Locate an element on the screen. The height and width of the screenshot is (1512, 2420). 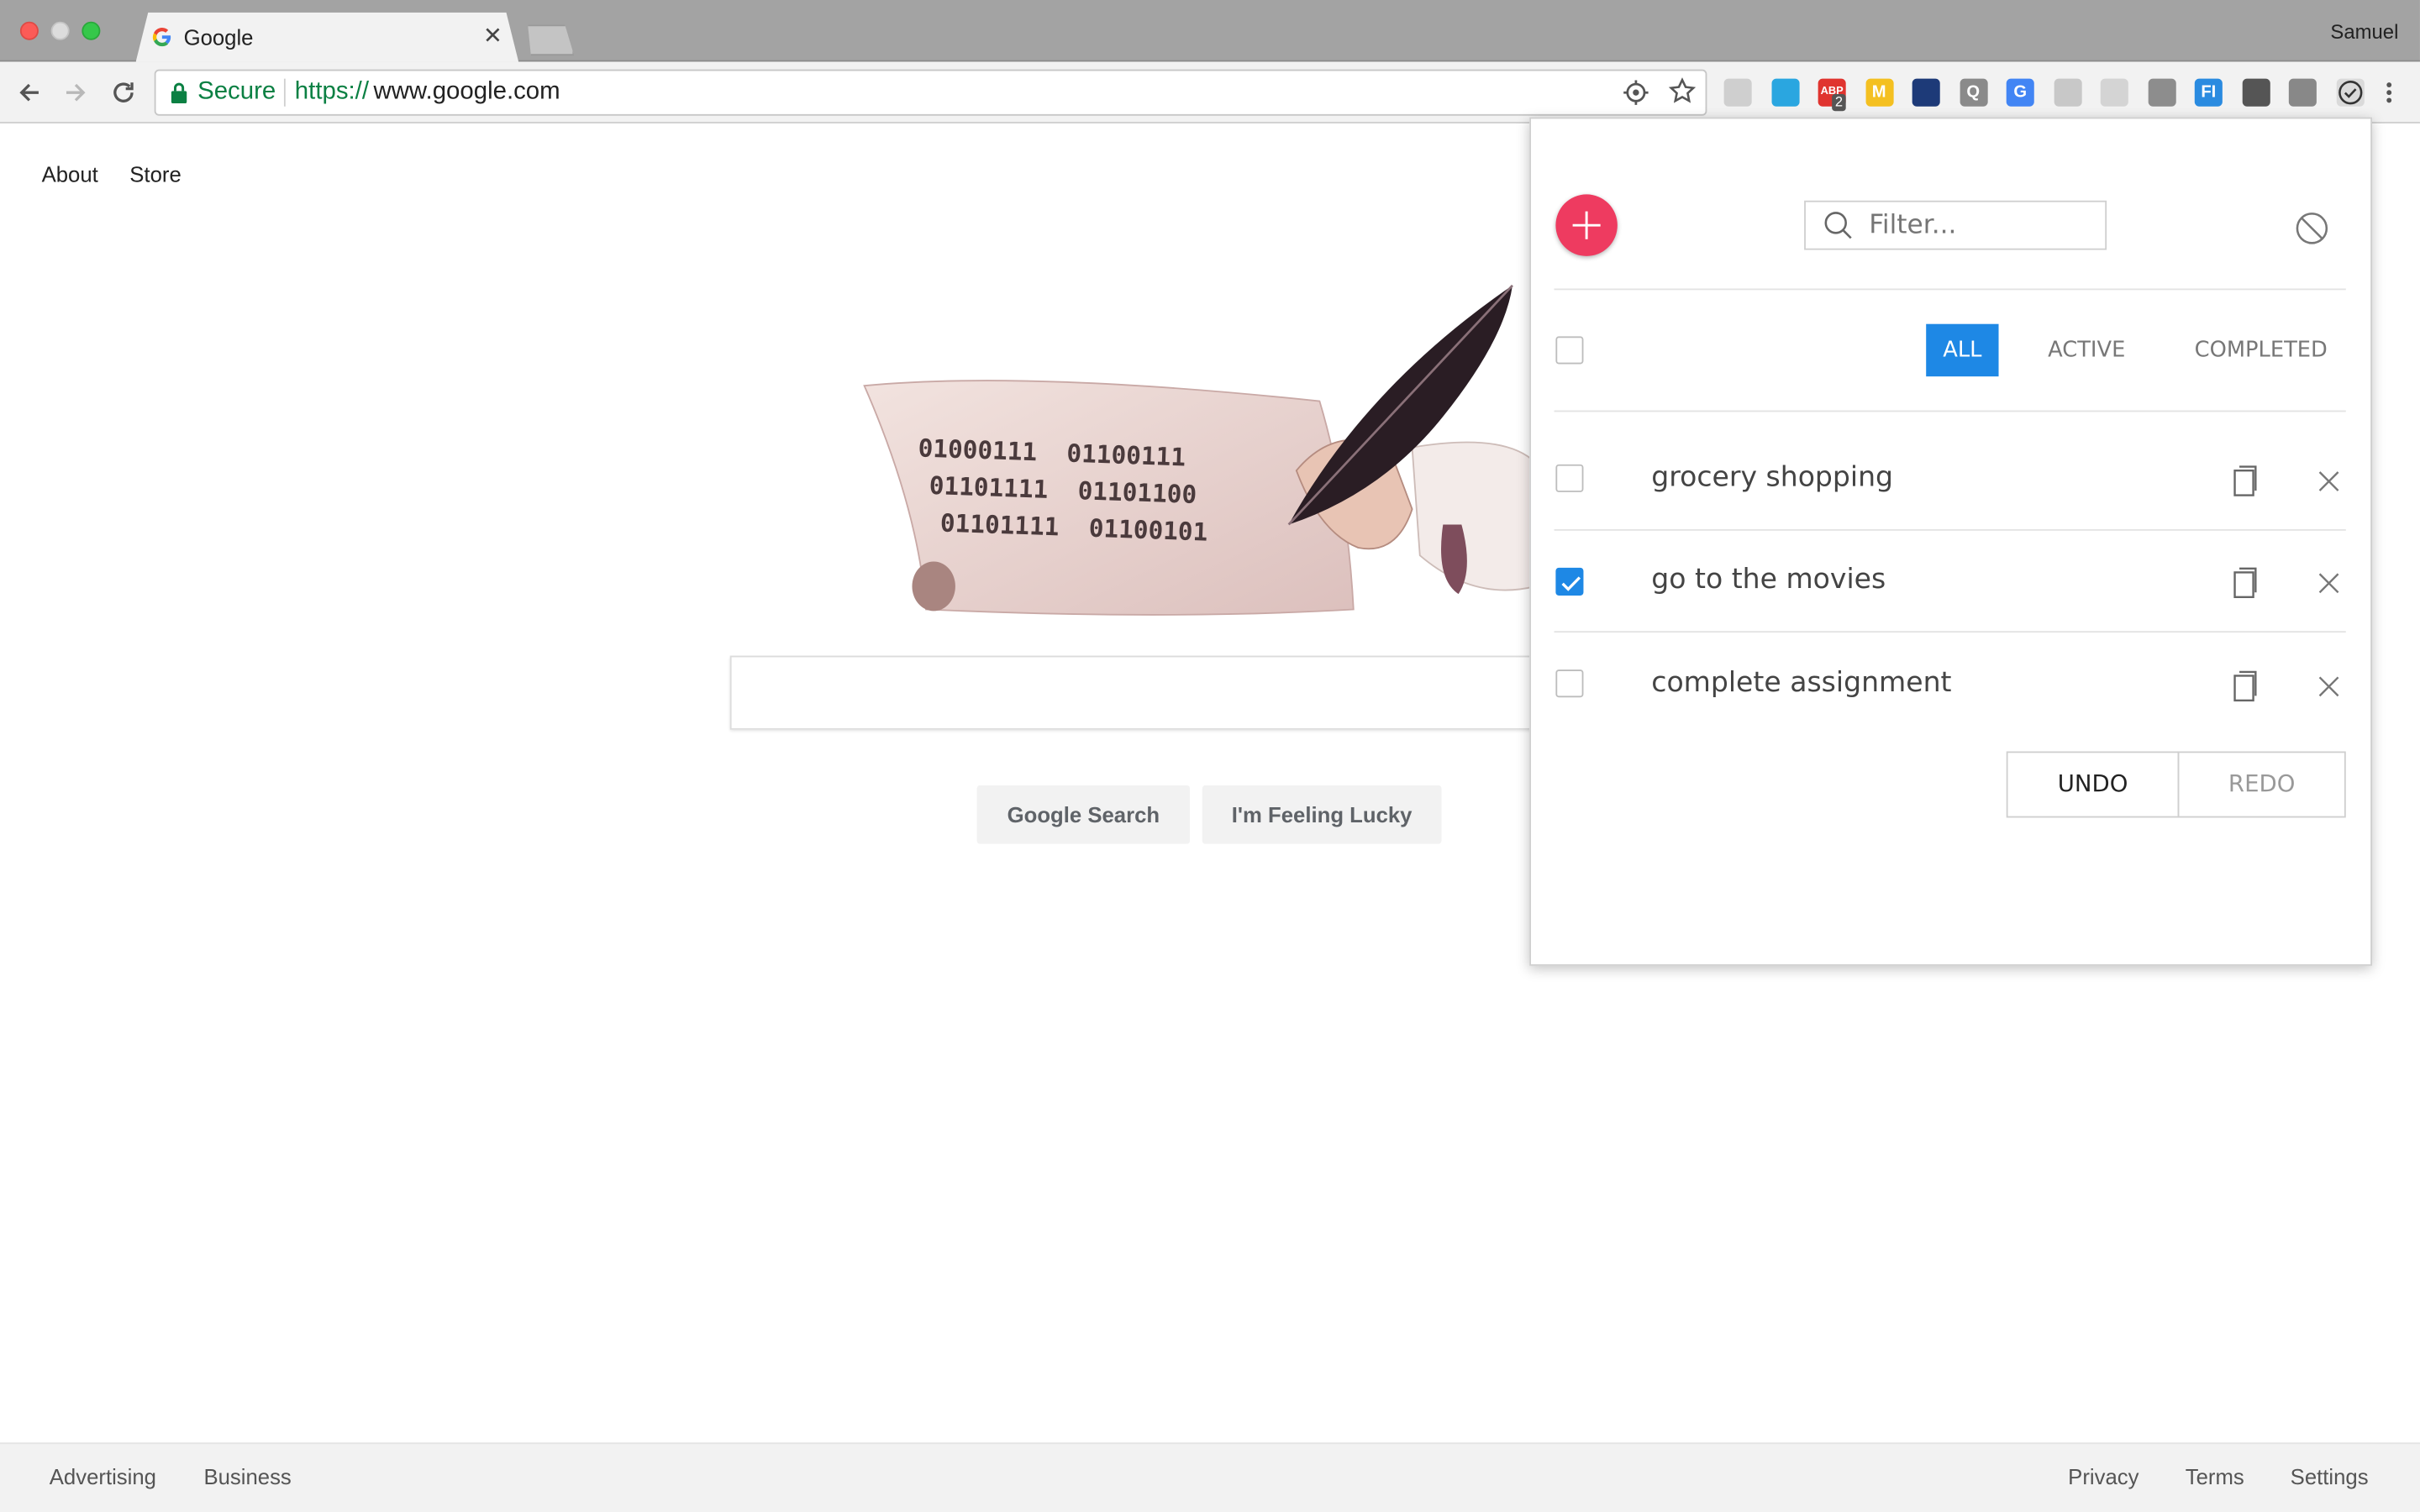
close-window-button is located at coordinates (29, 30).